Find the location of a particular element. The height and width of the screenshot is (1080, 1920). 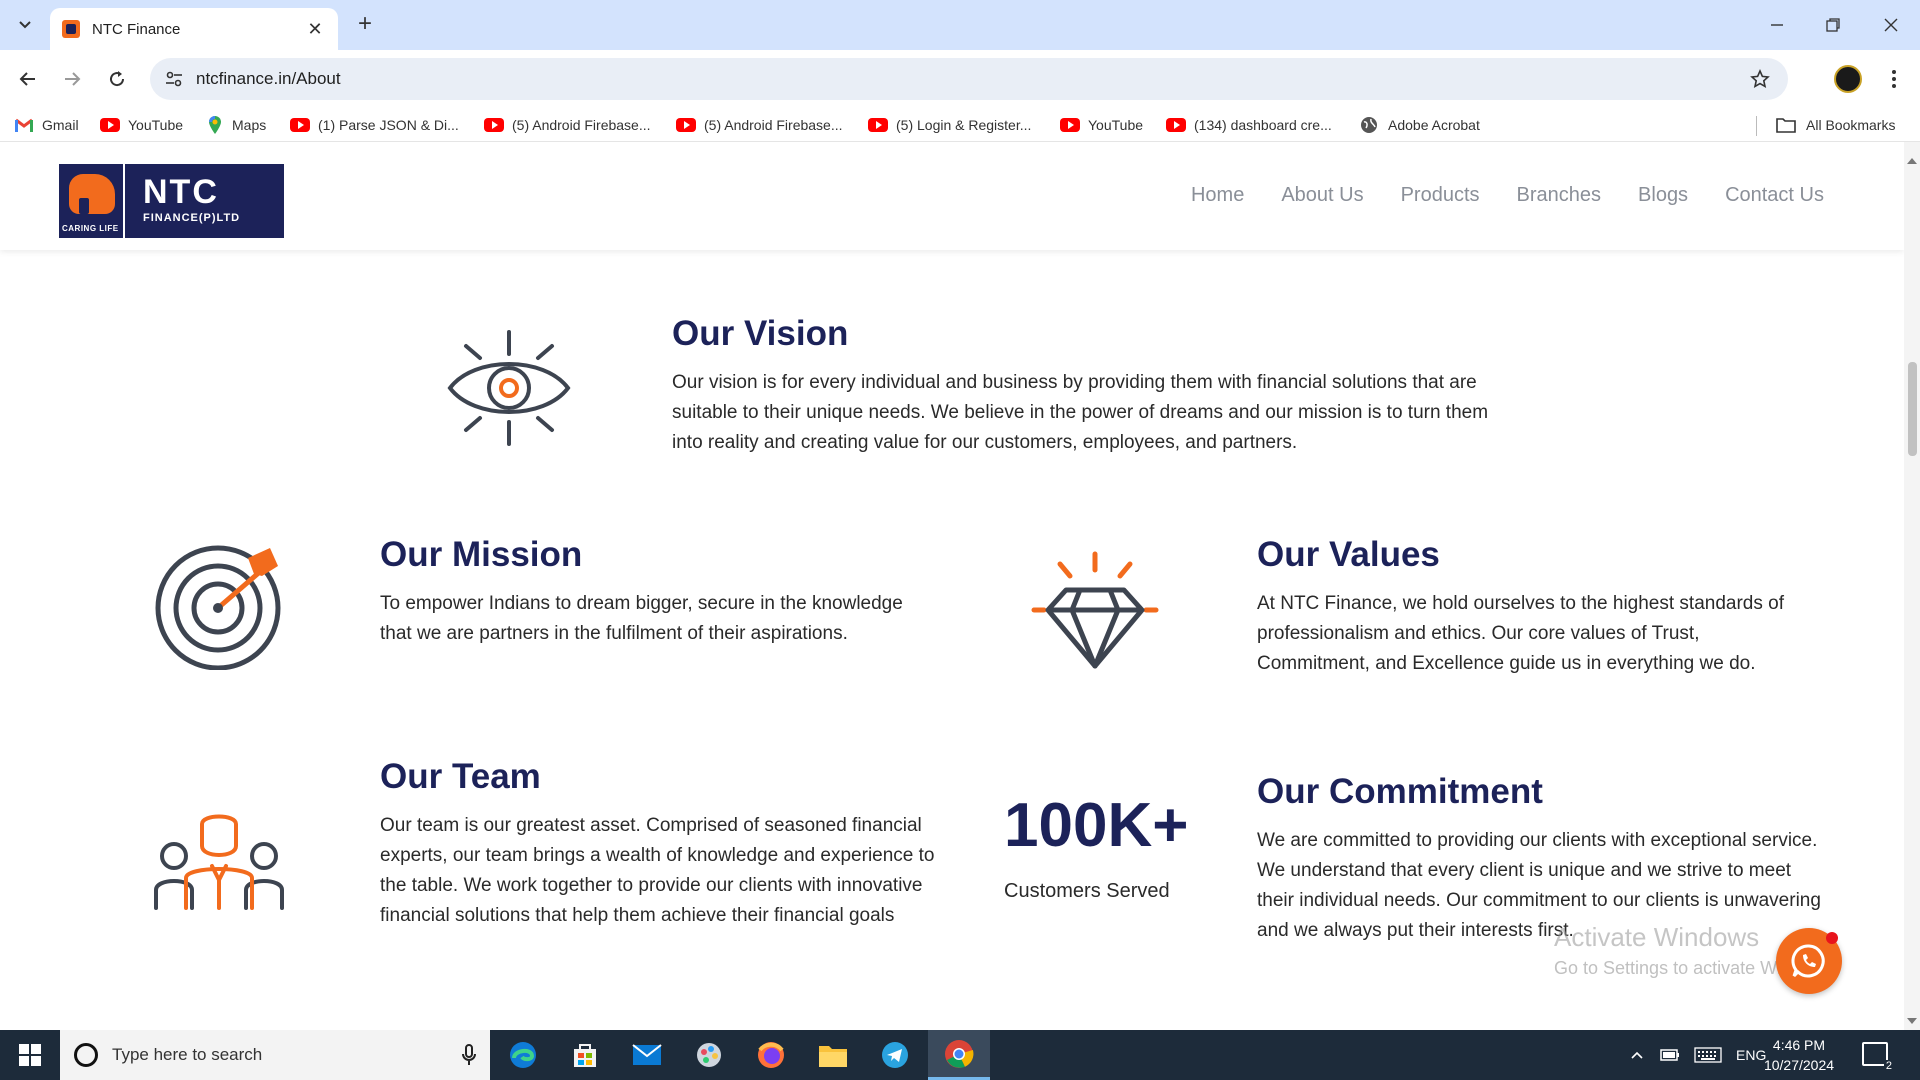

chrome-taskbar-icon is located at coordinates (959, 1055).